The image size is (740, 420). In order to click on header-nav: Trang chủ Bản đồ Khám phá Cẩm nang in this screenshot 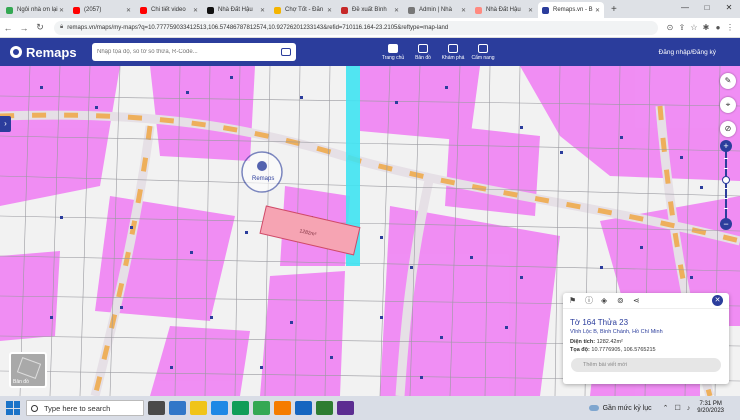, I will do `click(438, 52)`.